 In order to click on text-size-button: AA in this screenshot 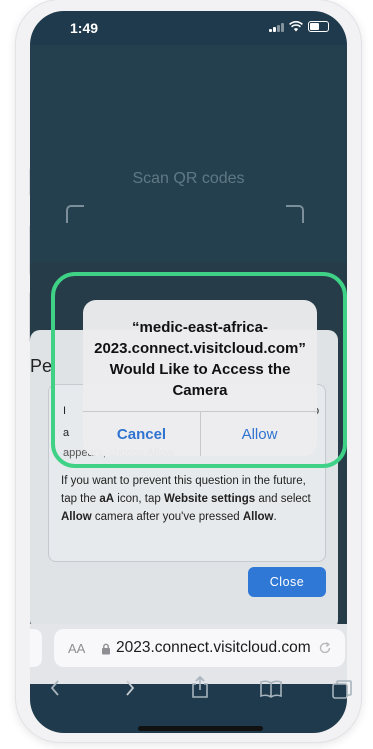, I will do `click(76, 648)`.